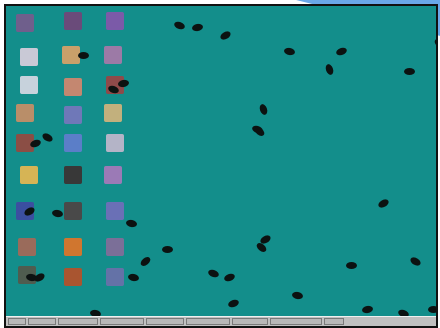 This screenshot has width=440, height=328. Describe the element at coordinates (25, 113) in the screenshot. I see `document-icon` at that location.